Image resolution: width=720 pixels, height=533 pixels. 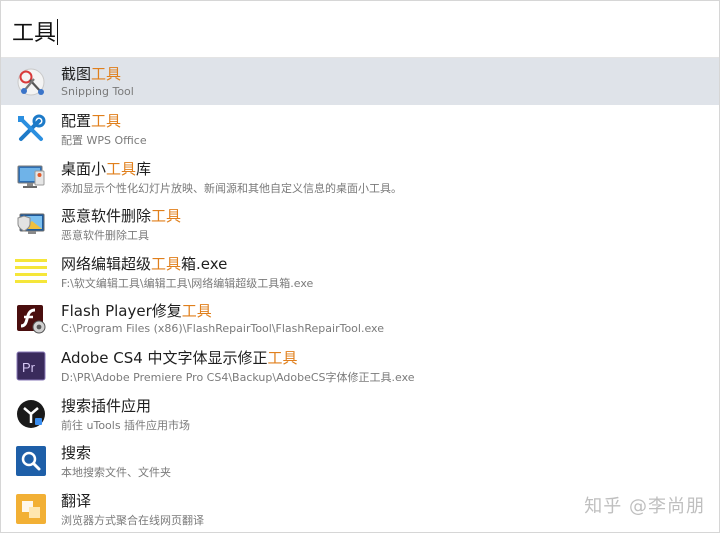 What do you see at coordinates (97, 91) in the screenshot?
I see `result-description: Snipping Tool` at bounding box center [97, 91].